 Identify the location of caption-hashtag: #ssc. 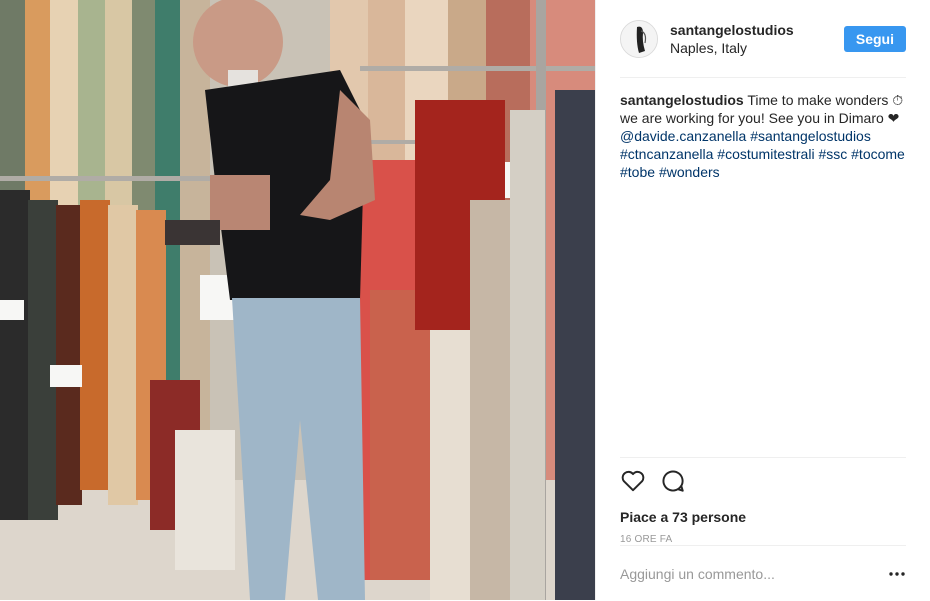
(832, 154).